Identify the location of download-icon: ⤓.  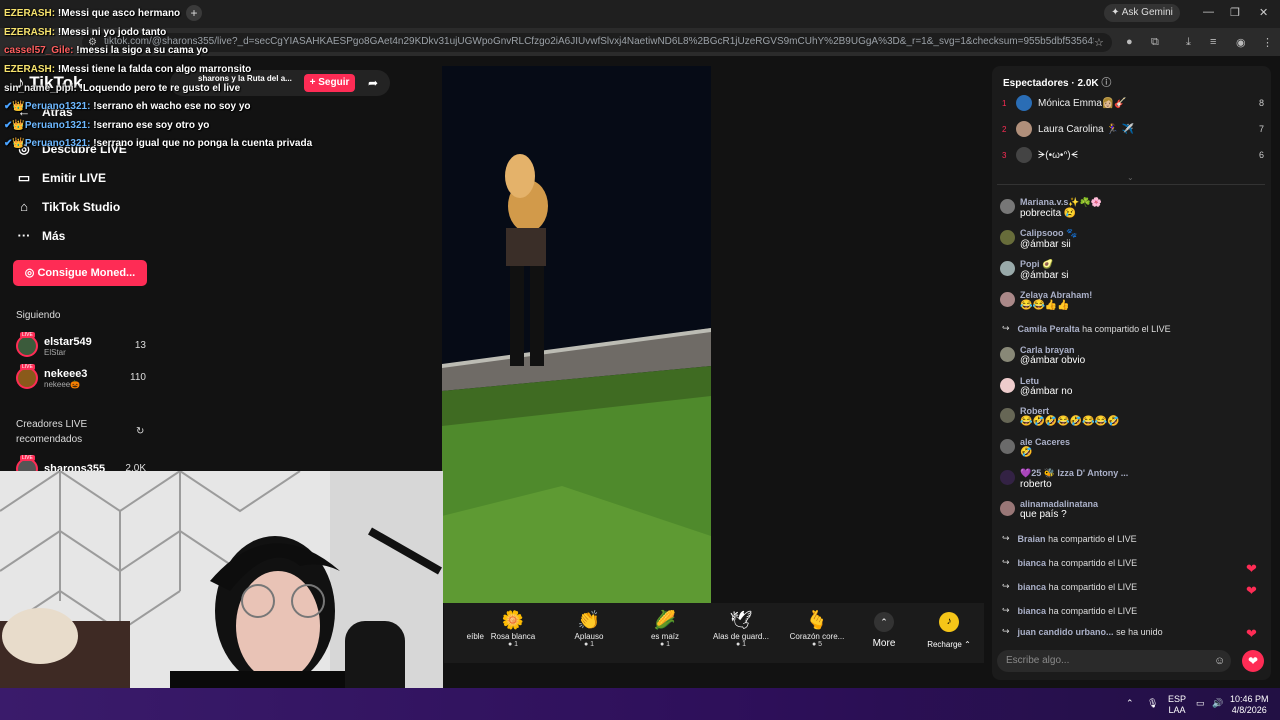
(1188, 42).